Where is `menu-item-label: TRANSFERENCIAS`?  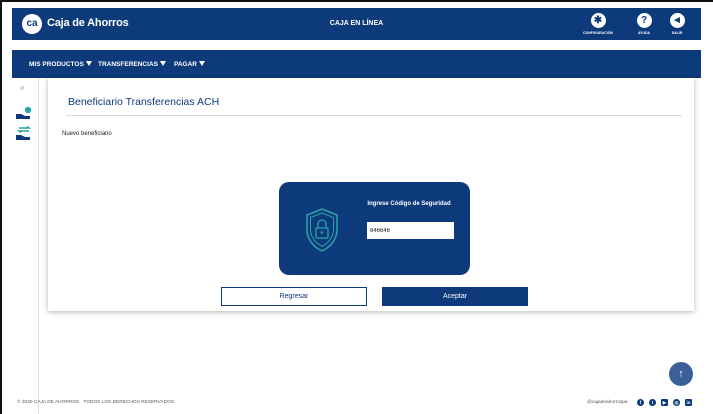 menu-item-label: TRANSFERENCIAS is located at coordinates (128, 64).